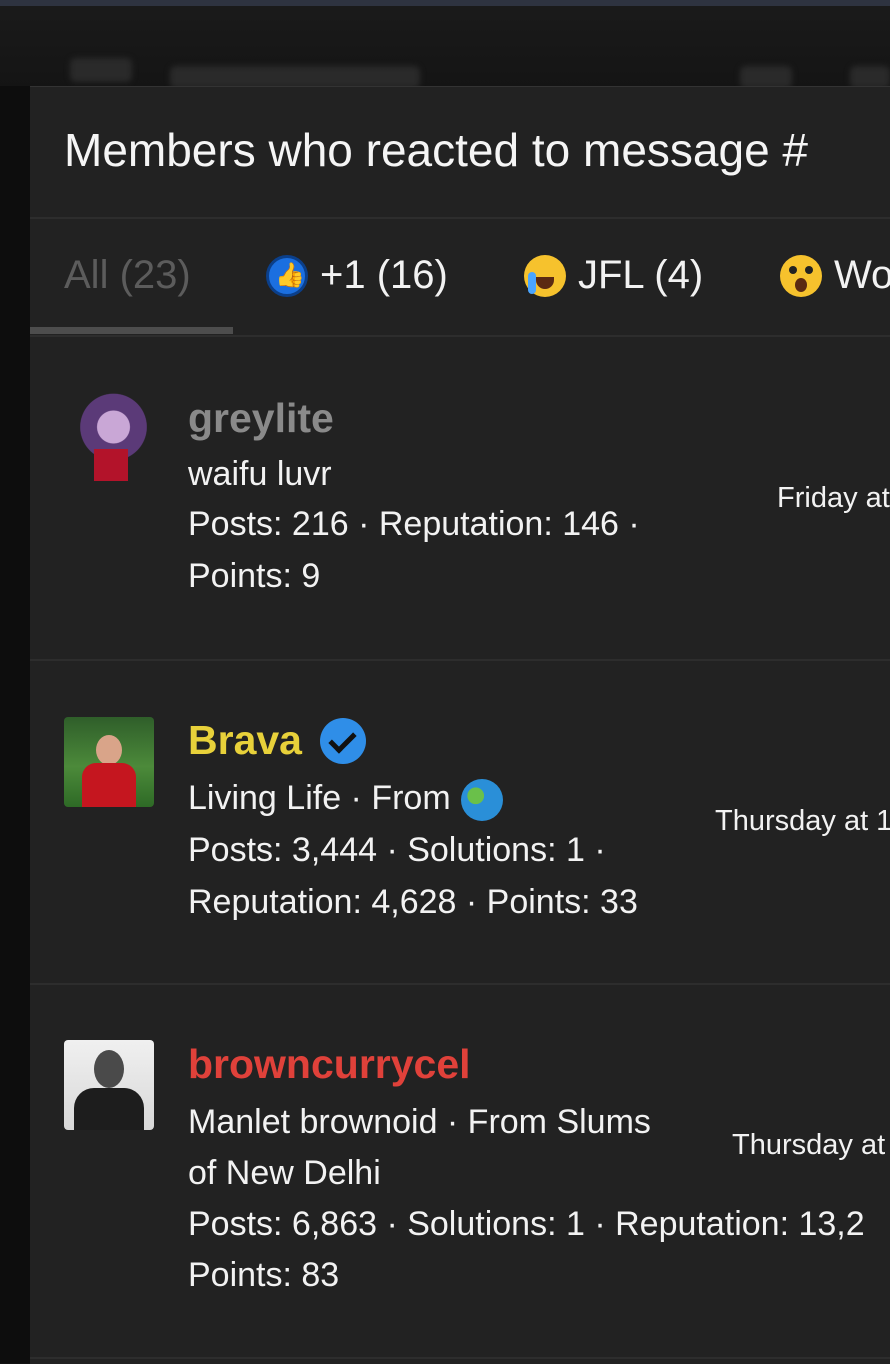  What do you see at coordinates (641, 275) in the screenshot?
I see `tab-jfl-label: JFL (4)` at bounding box center [641, 275].